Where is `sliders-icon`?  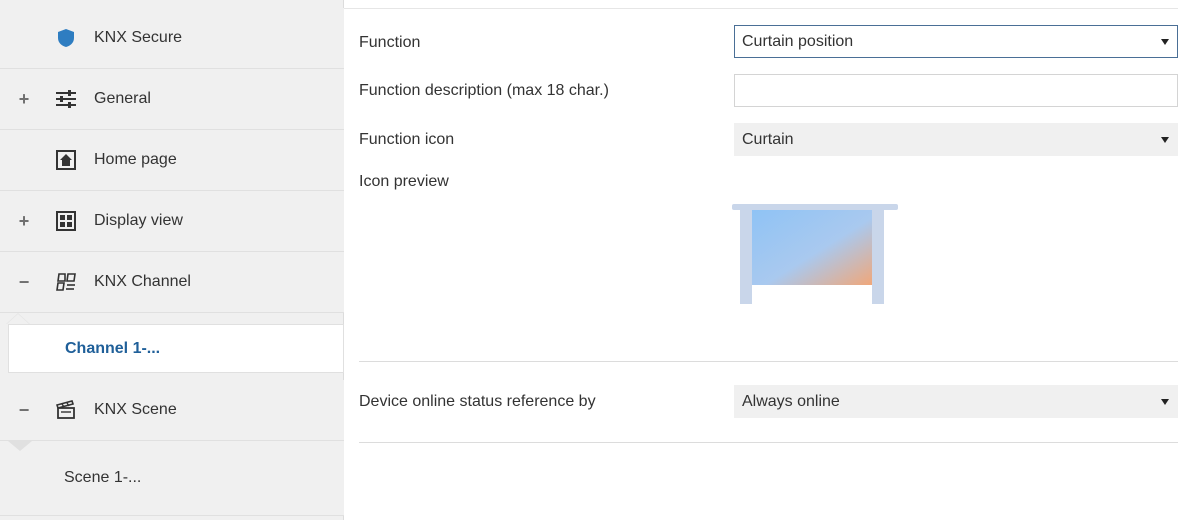 sliders-icon is located at coordinates (66, 99).